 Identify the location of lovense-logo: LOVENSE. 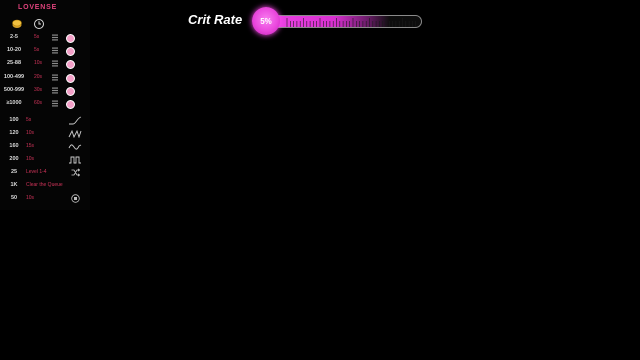
(38, 7).